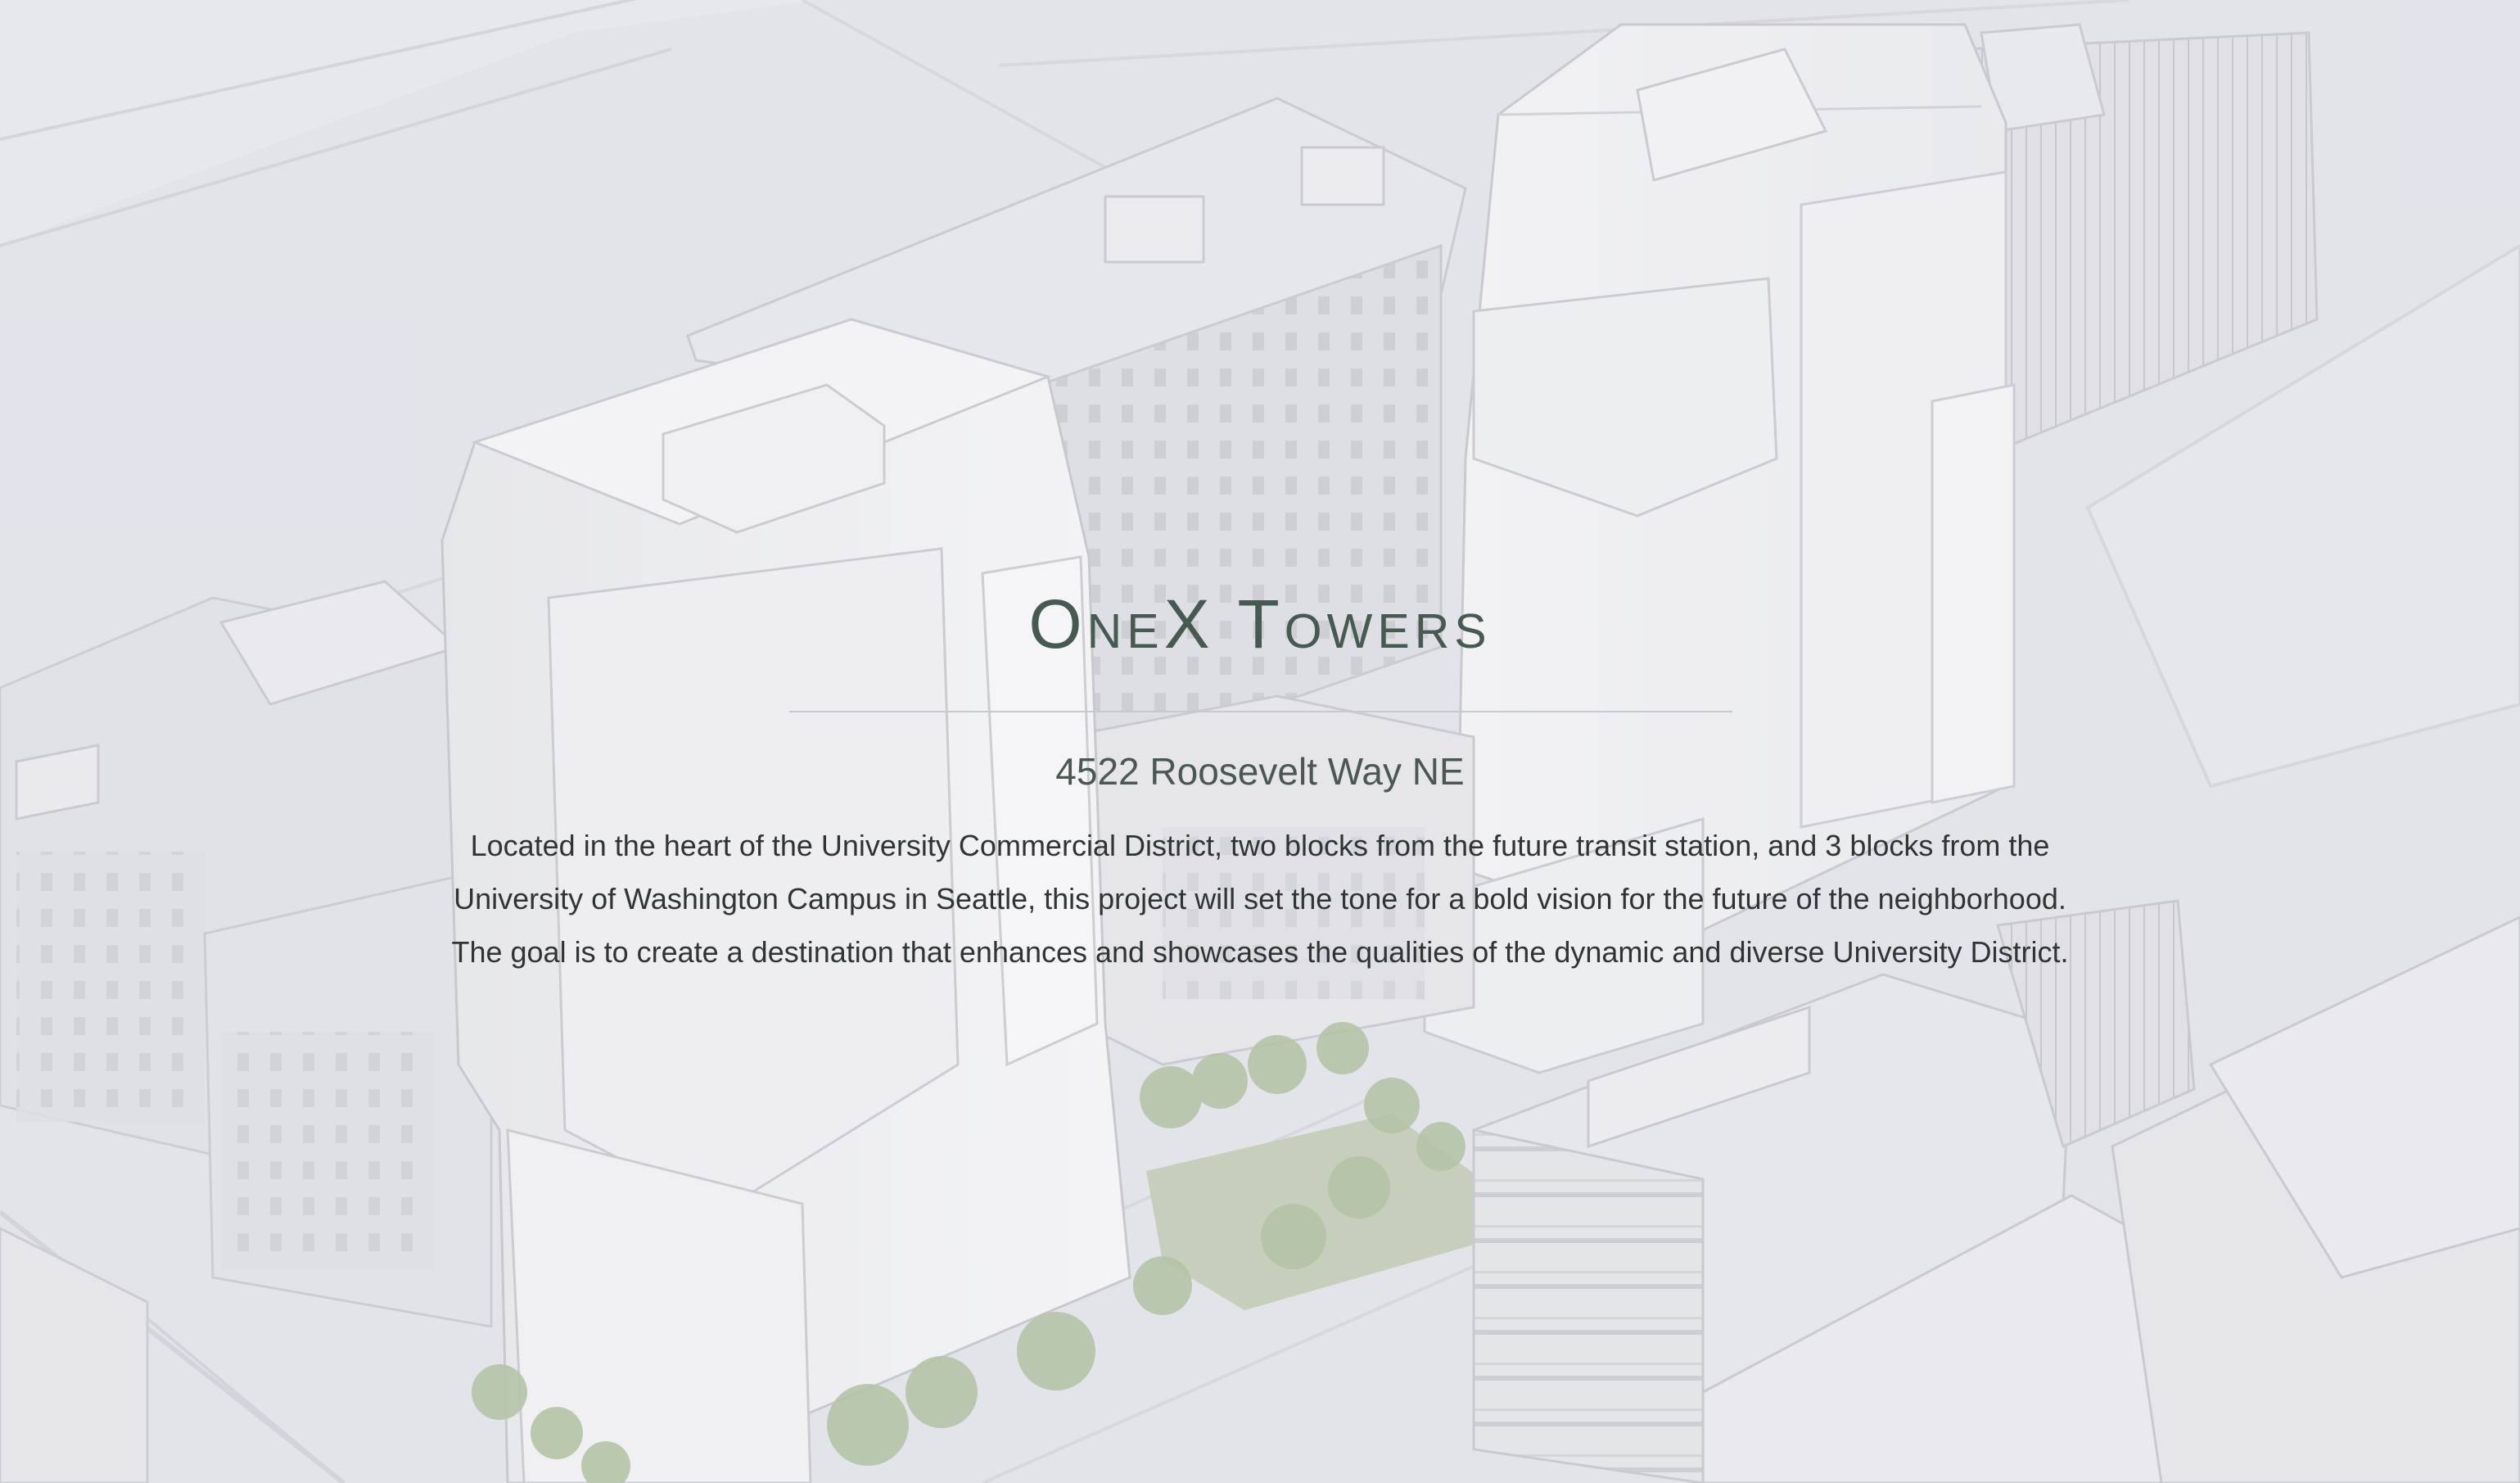 The width and height of the screenshot is (2520, 1483). Describe the element at coordinates (1260, 711) in the screenshot. I see `title-divider` at that location.